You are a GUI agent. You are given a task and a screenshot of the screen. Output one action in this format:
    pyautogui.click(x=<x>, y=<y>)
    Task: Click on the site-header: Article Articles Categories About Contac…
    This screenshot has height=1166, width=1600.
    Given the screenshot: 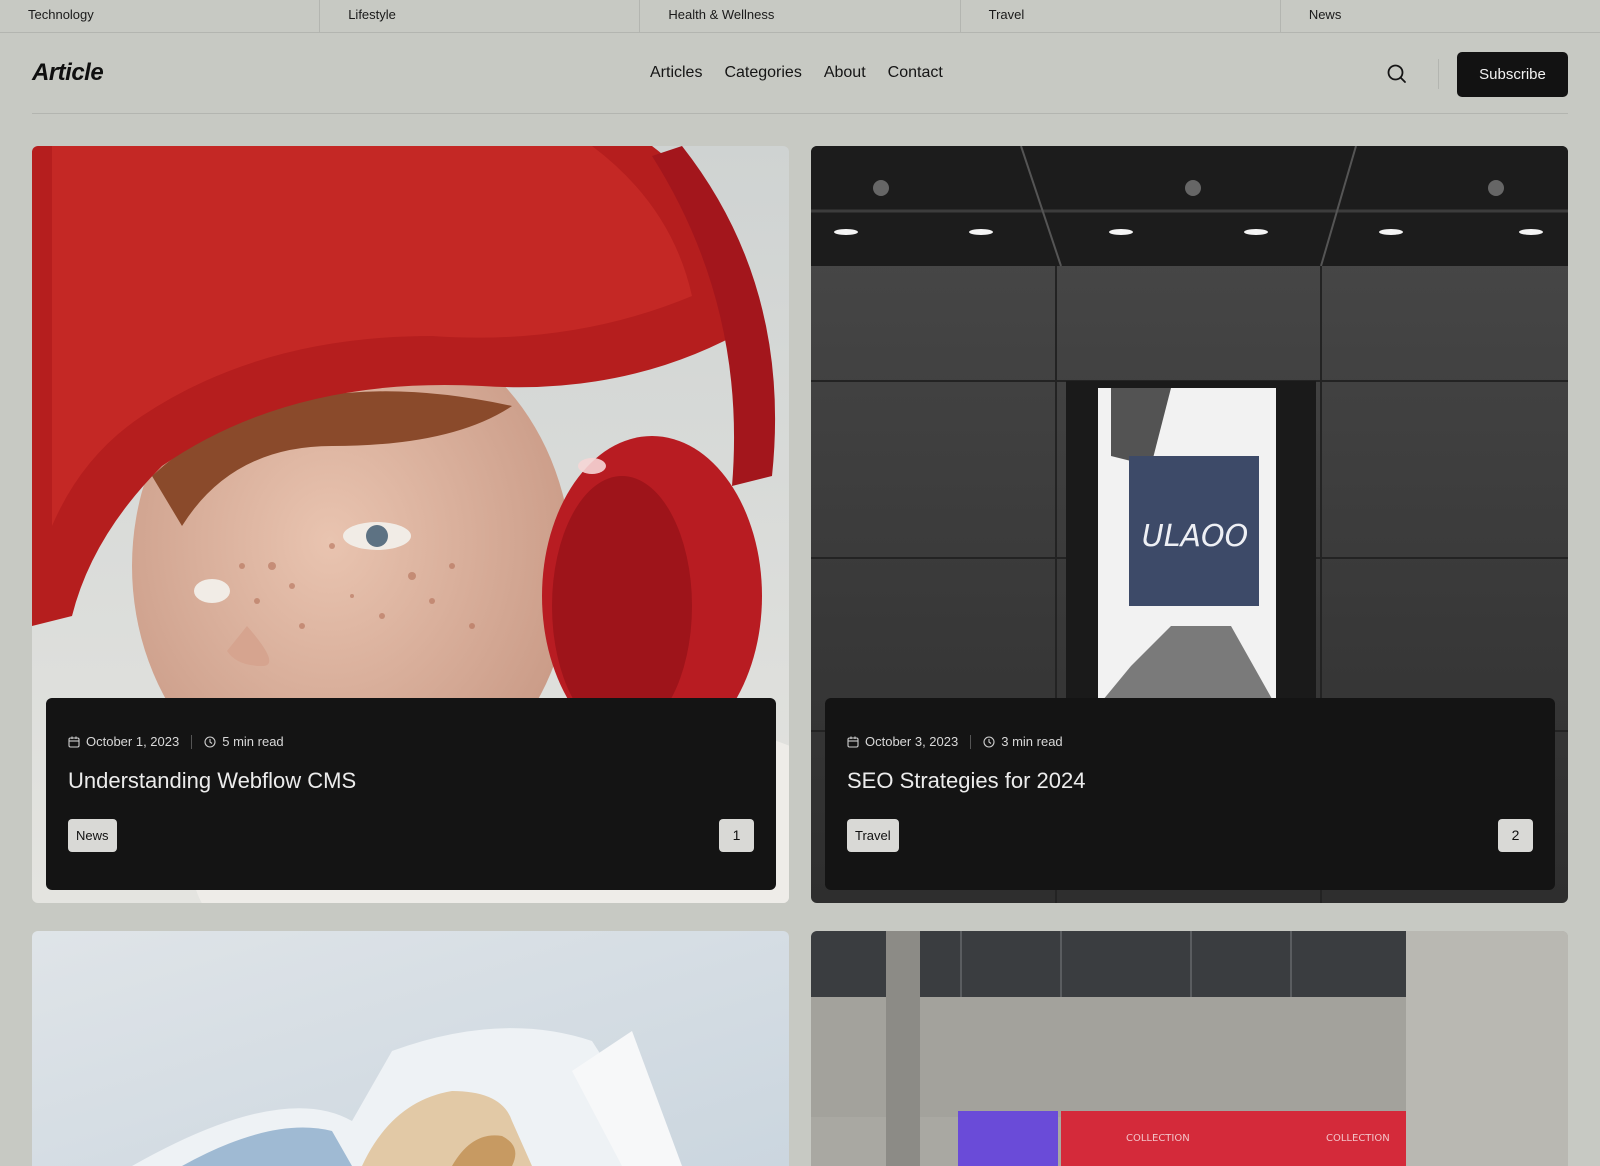 What is the action you would take?
    pyautogui.click(x=800, y=73)
    